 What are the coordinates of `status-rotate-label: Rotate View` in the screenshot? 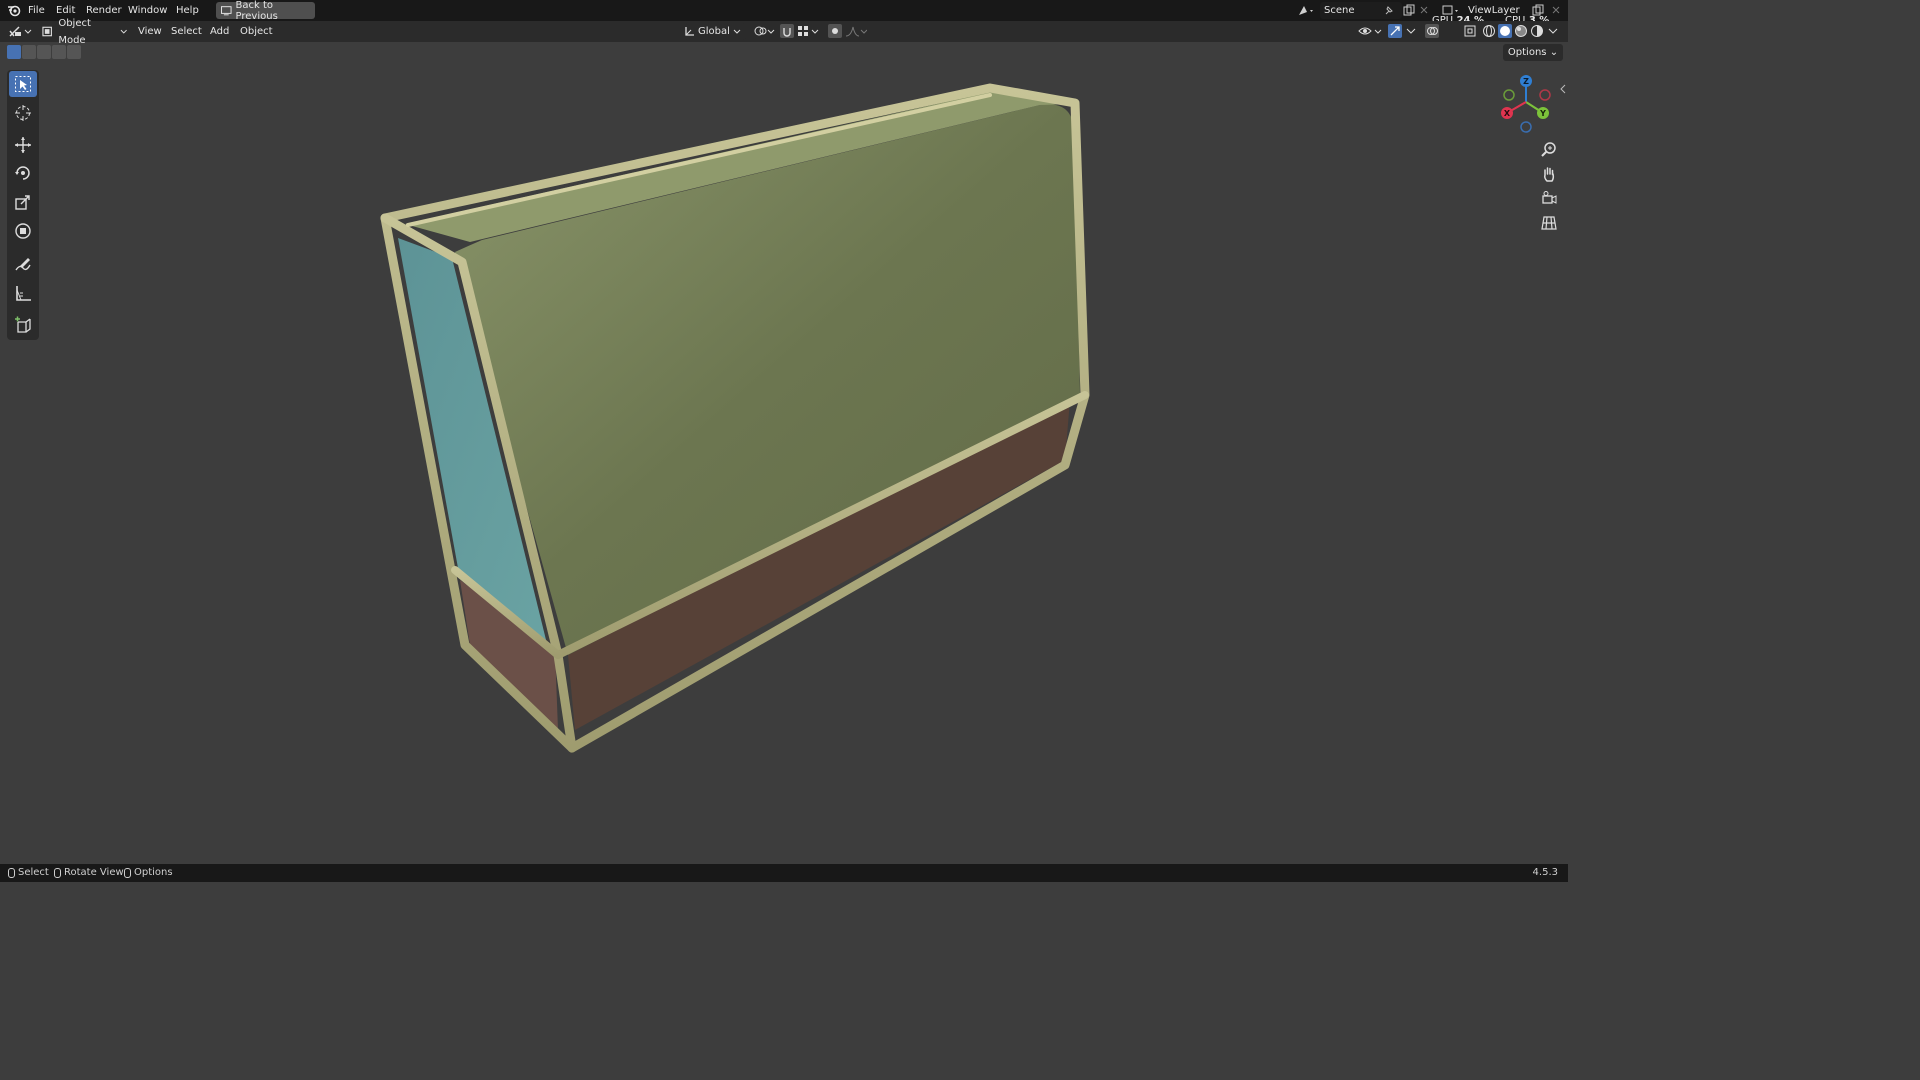 It's located at (94, 872).